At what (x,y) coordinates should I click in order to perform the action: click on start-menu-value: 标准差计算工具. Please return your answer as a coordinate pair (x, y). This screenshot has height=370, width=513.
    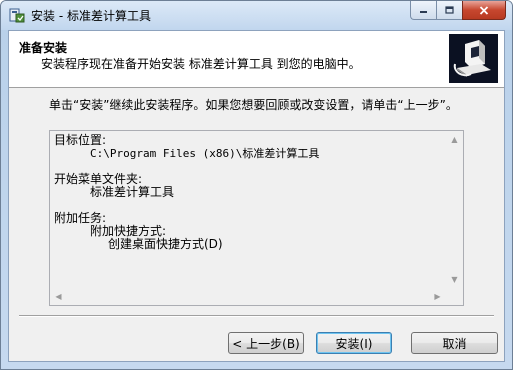
    Looking at the image, I should click on (132, 192).